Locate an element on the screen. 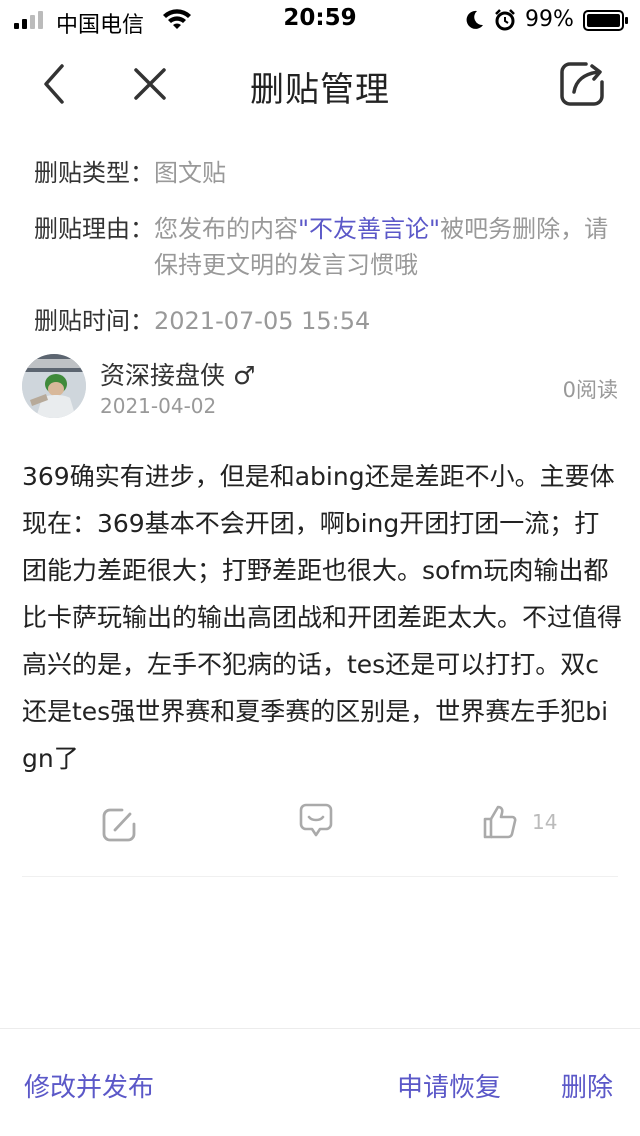 The image size is (640, 1136). comment-icon is located at coordinates (316, 820).